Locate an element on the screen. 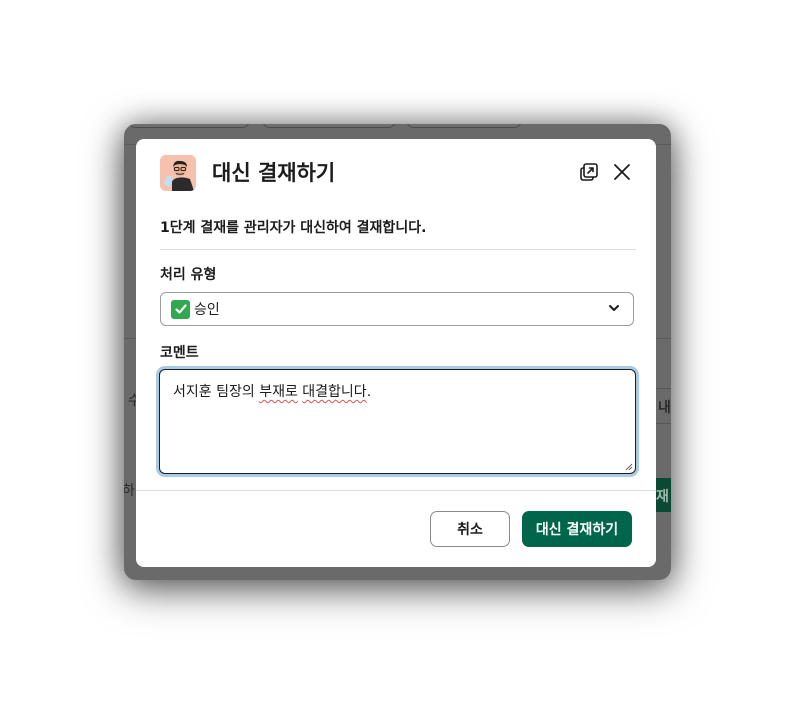 The height and width of the screenshot is (704, 795). comment-text-part: 부재로 is located at coordinates (278, 392).